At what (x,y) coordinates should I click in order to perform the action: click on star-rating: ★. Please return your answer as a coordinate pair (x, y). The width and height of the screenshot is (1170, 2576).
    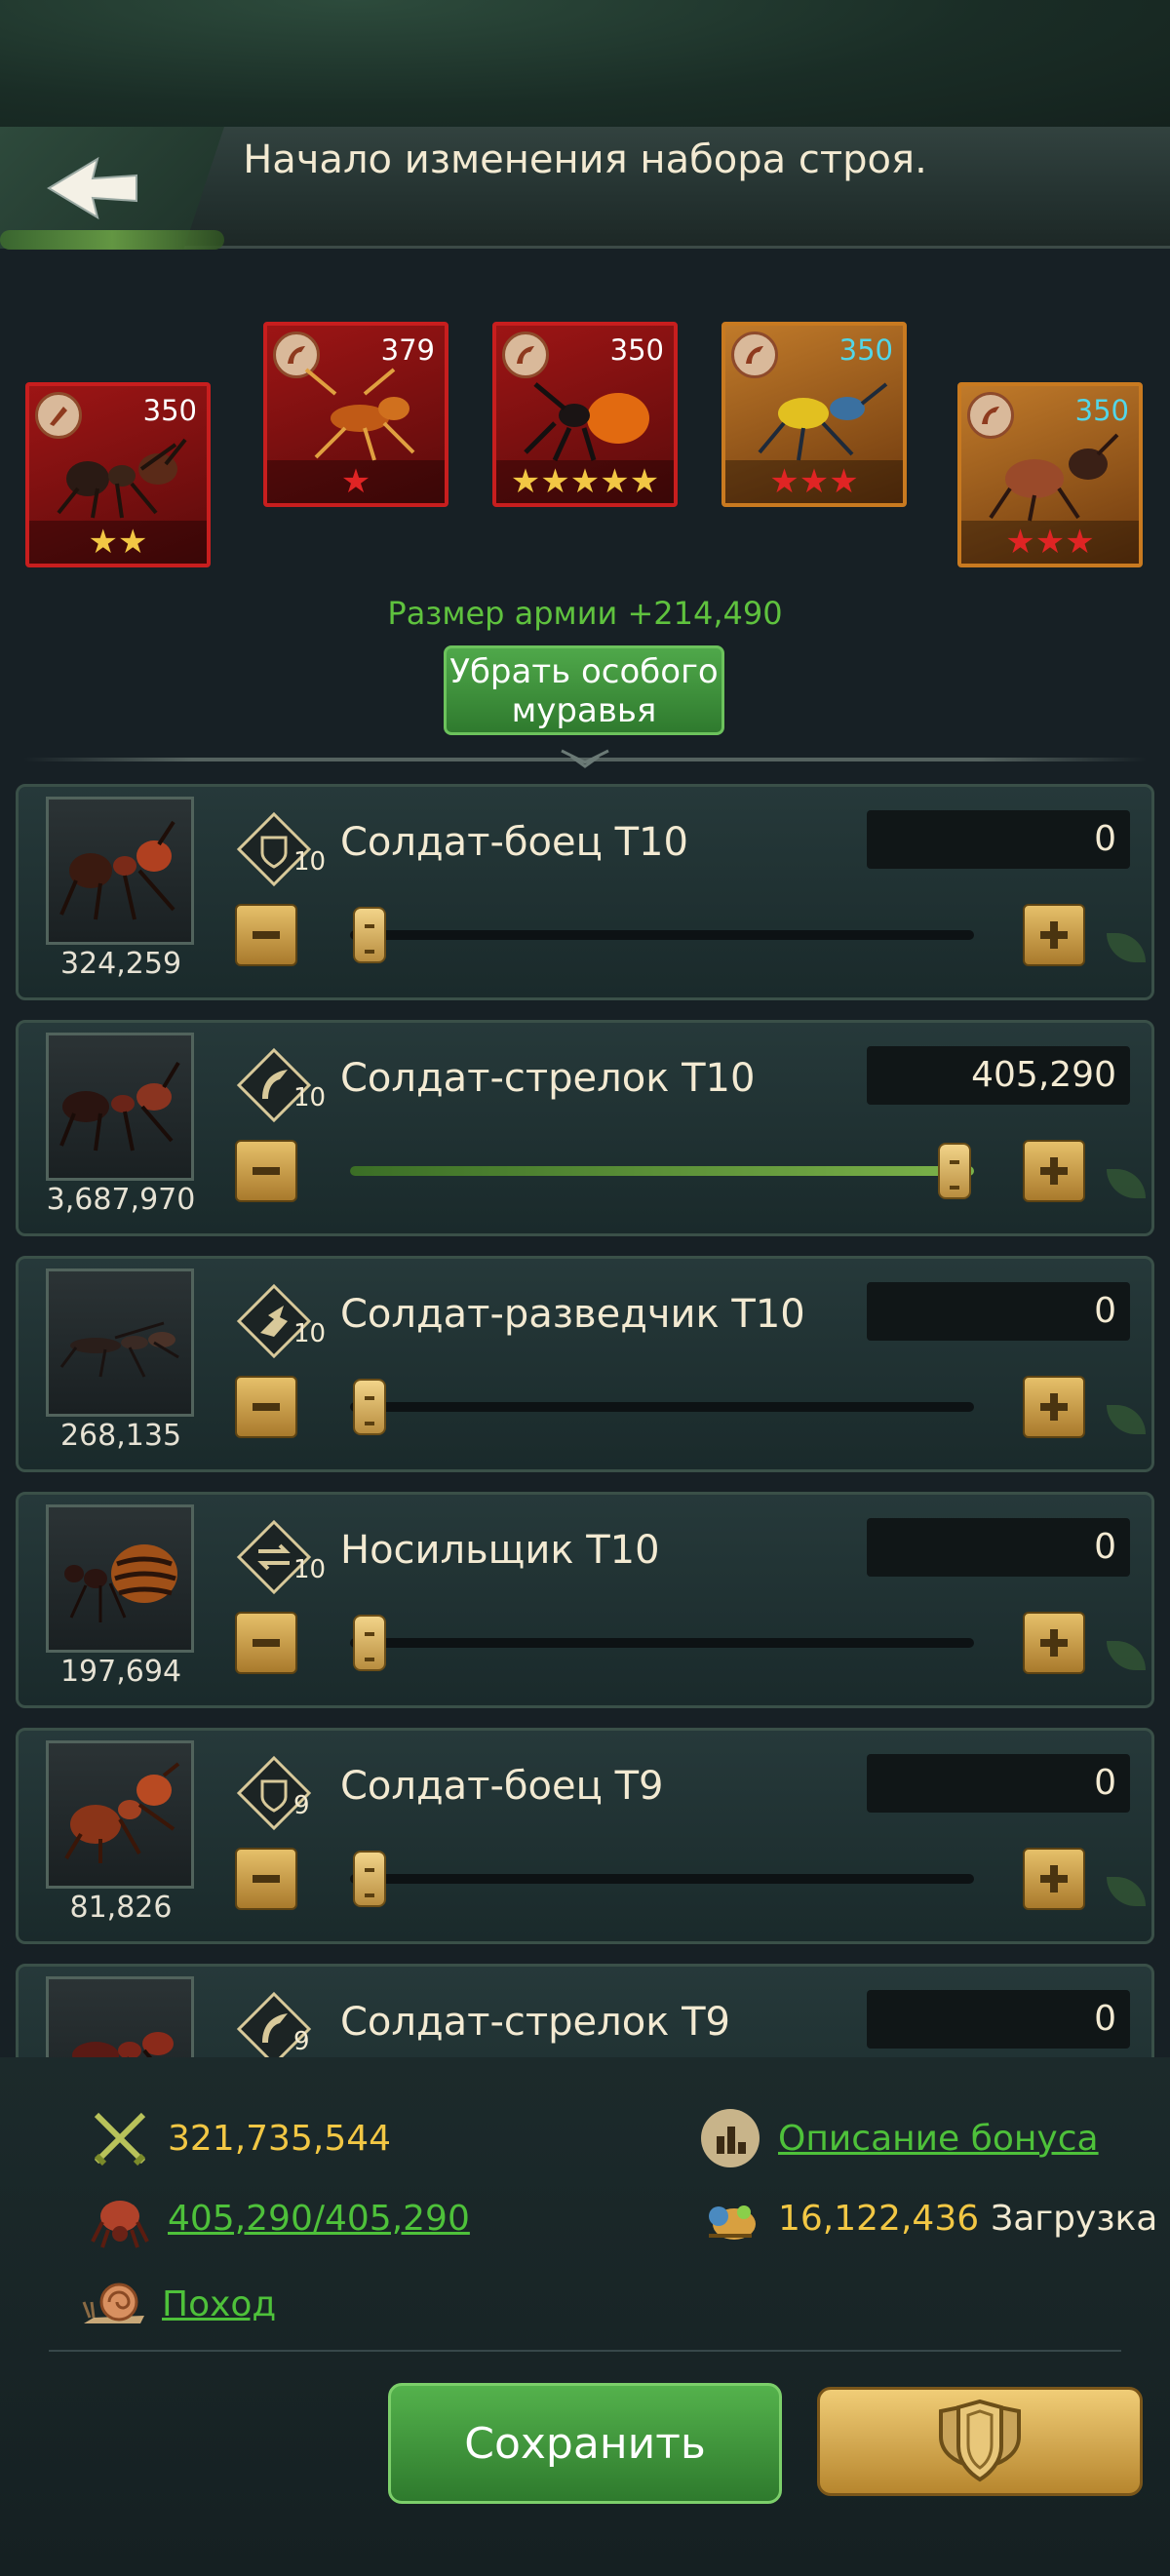
    Looking at the image, I should click on (356, 481).